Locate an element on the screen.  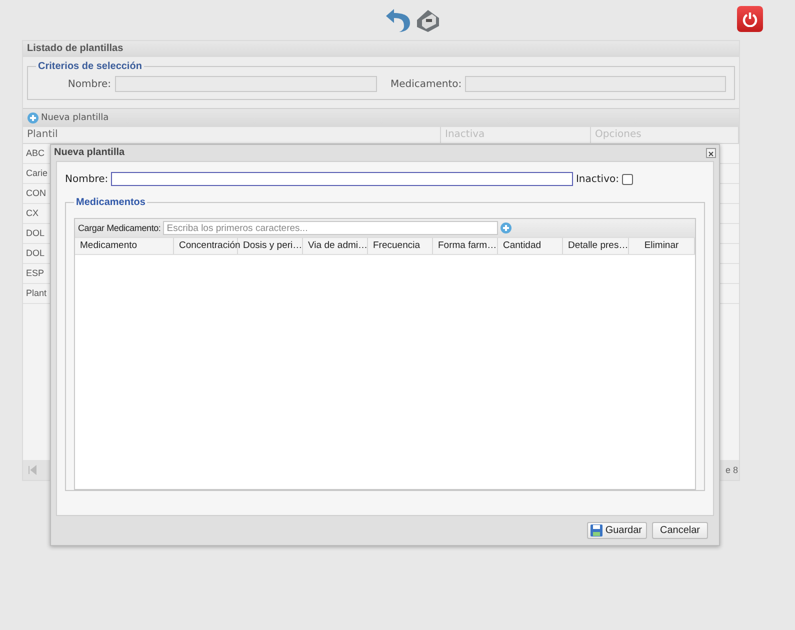
close-icon is located at coordinates (711, 153).